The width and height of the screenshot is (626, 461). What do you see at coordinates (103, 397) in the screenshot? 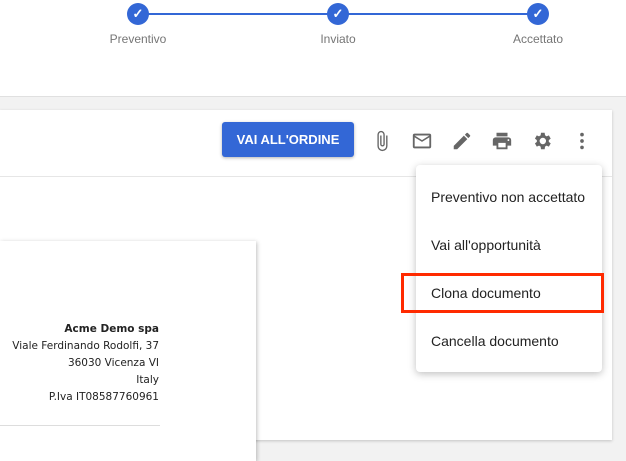
I see `vat-number: P.Iva IT08587760961` at bounding box center [103, 397].